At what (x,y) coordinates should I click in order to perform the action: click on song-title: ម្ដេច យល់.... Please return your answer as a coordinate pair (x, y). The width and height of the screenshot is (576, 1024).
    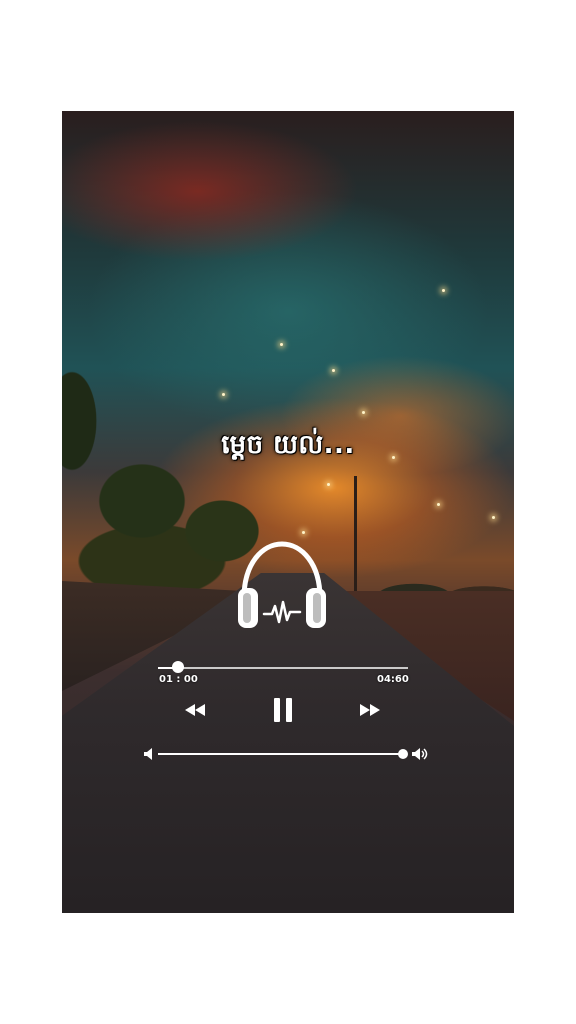
    Looking at the image, I should click on (288, 445).